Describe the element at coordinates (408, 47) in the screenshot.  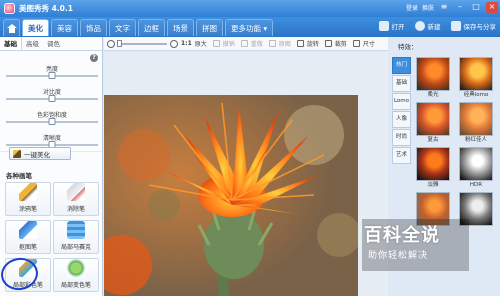
I see `effects-heading: 特效：` at that location.